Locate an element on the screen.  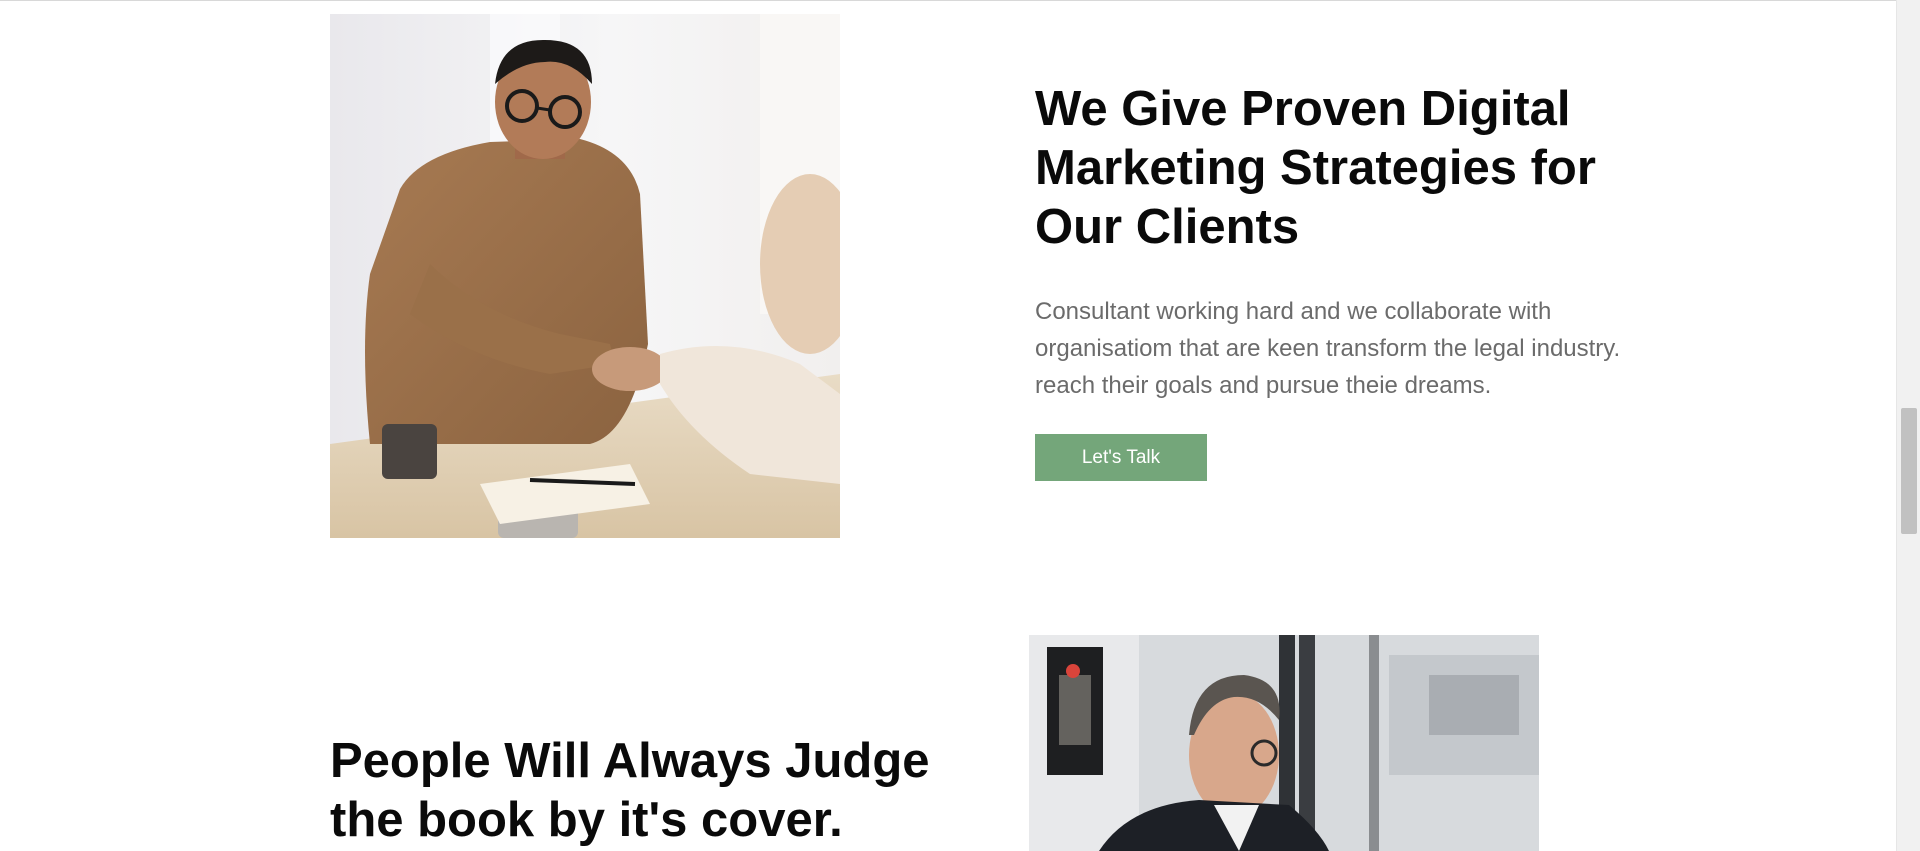
lets-talk-button: Let's Talk is located at coordinates (1121, 457).